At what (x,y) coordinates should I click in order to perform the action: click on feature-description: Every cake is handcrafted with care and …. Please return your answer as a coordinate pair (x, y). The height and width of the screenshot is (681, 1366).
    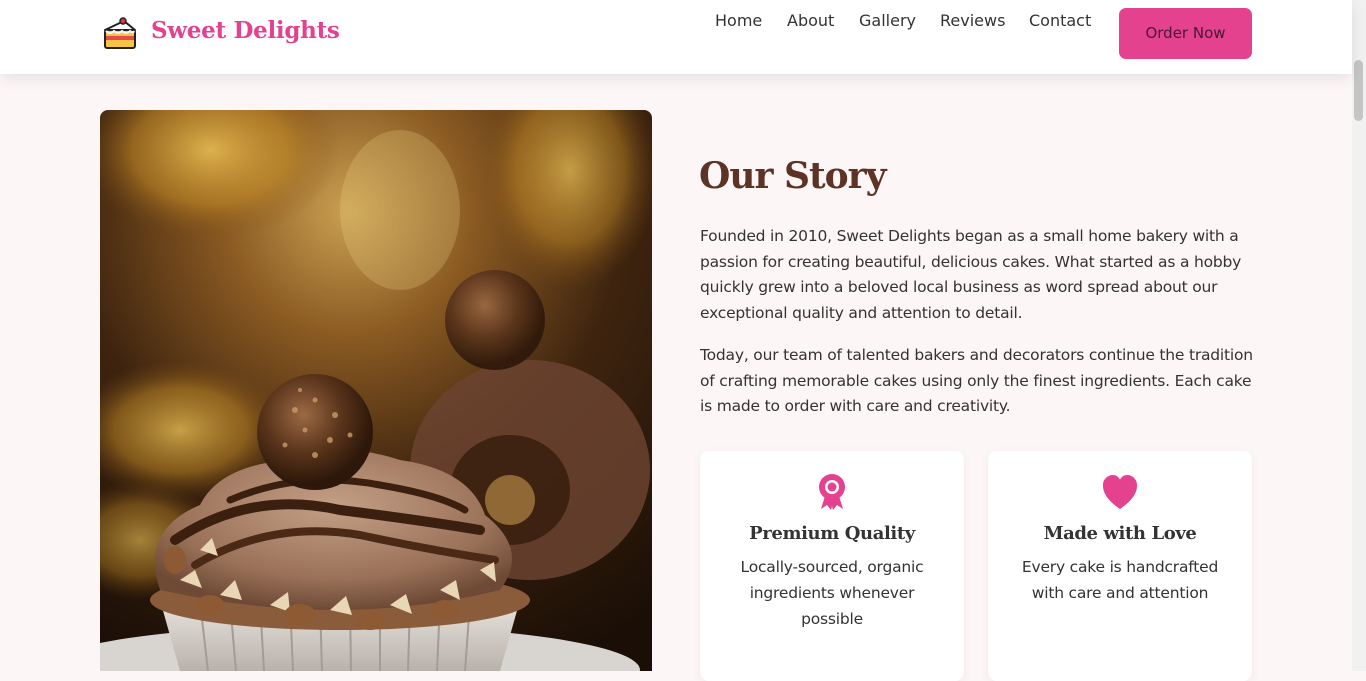
    Looking at the image, I should click on (1120, 580).